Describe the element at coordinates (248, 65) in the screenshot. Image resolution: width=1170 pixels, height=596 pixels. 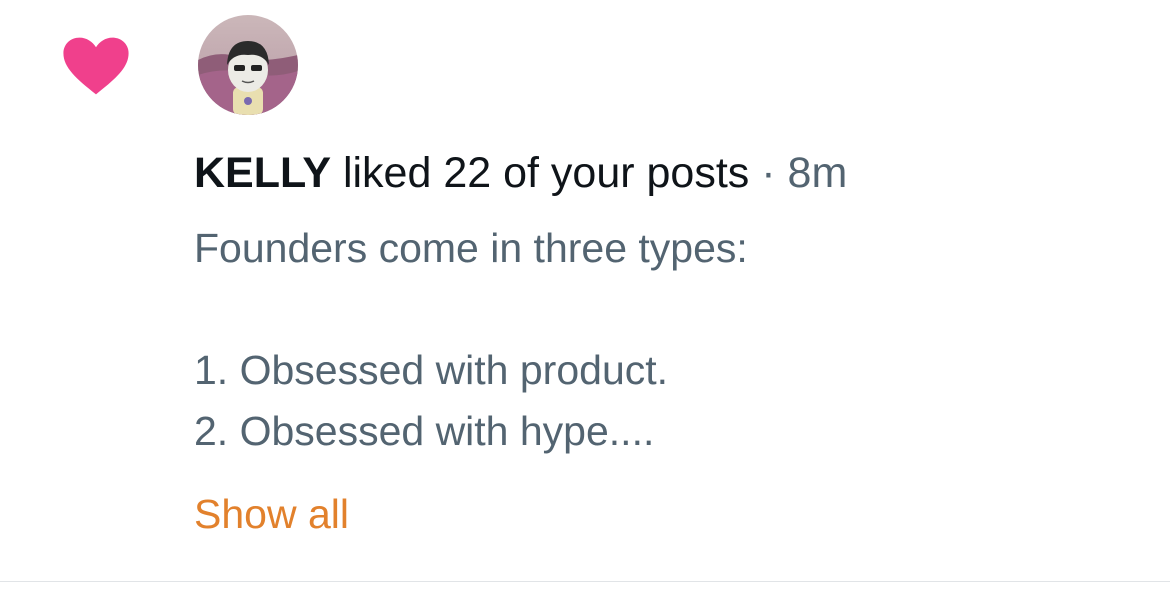
I see `avatar` at that location.